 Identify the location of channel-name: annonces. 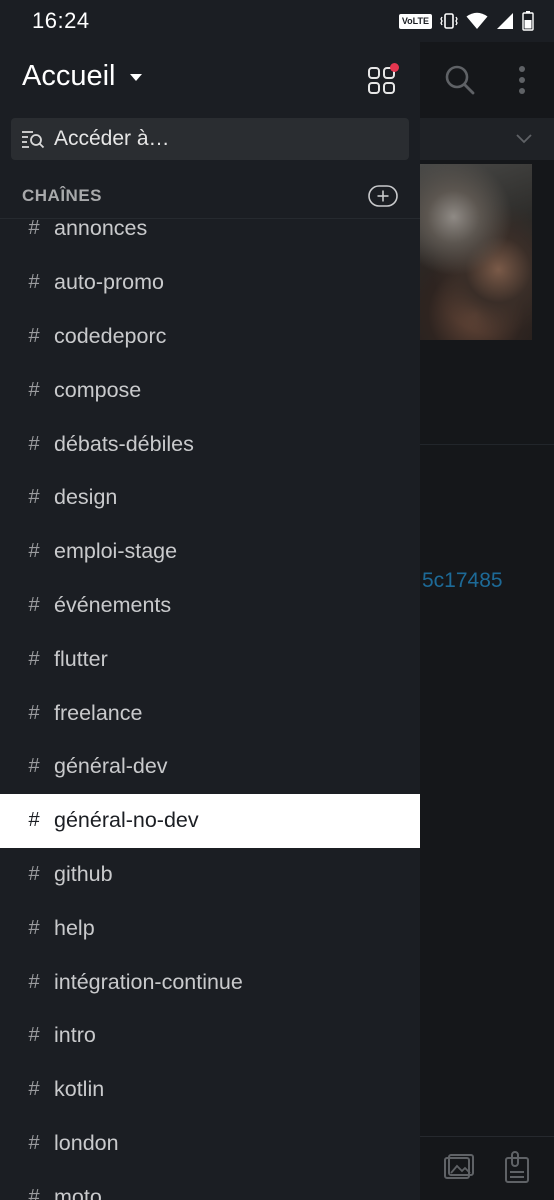
(101, 230).